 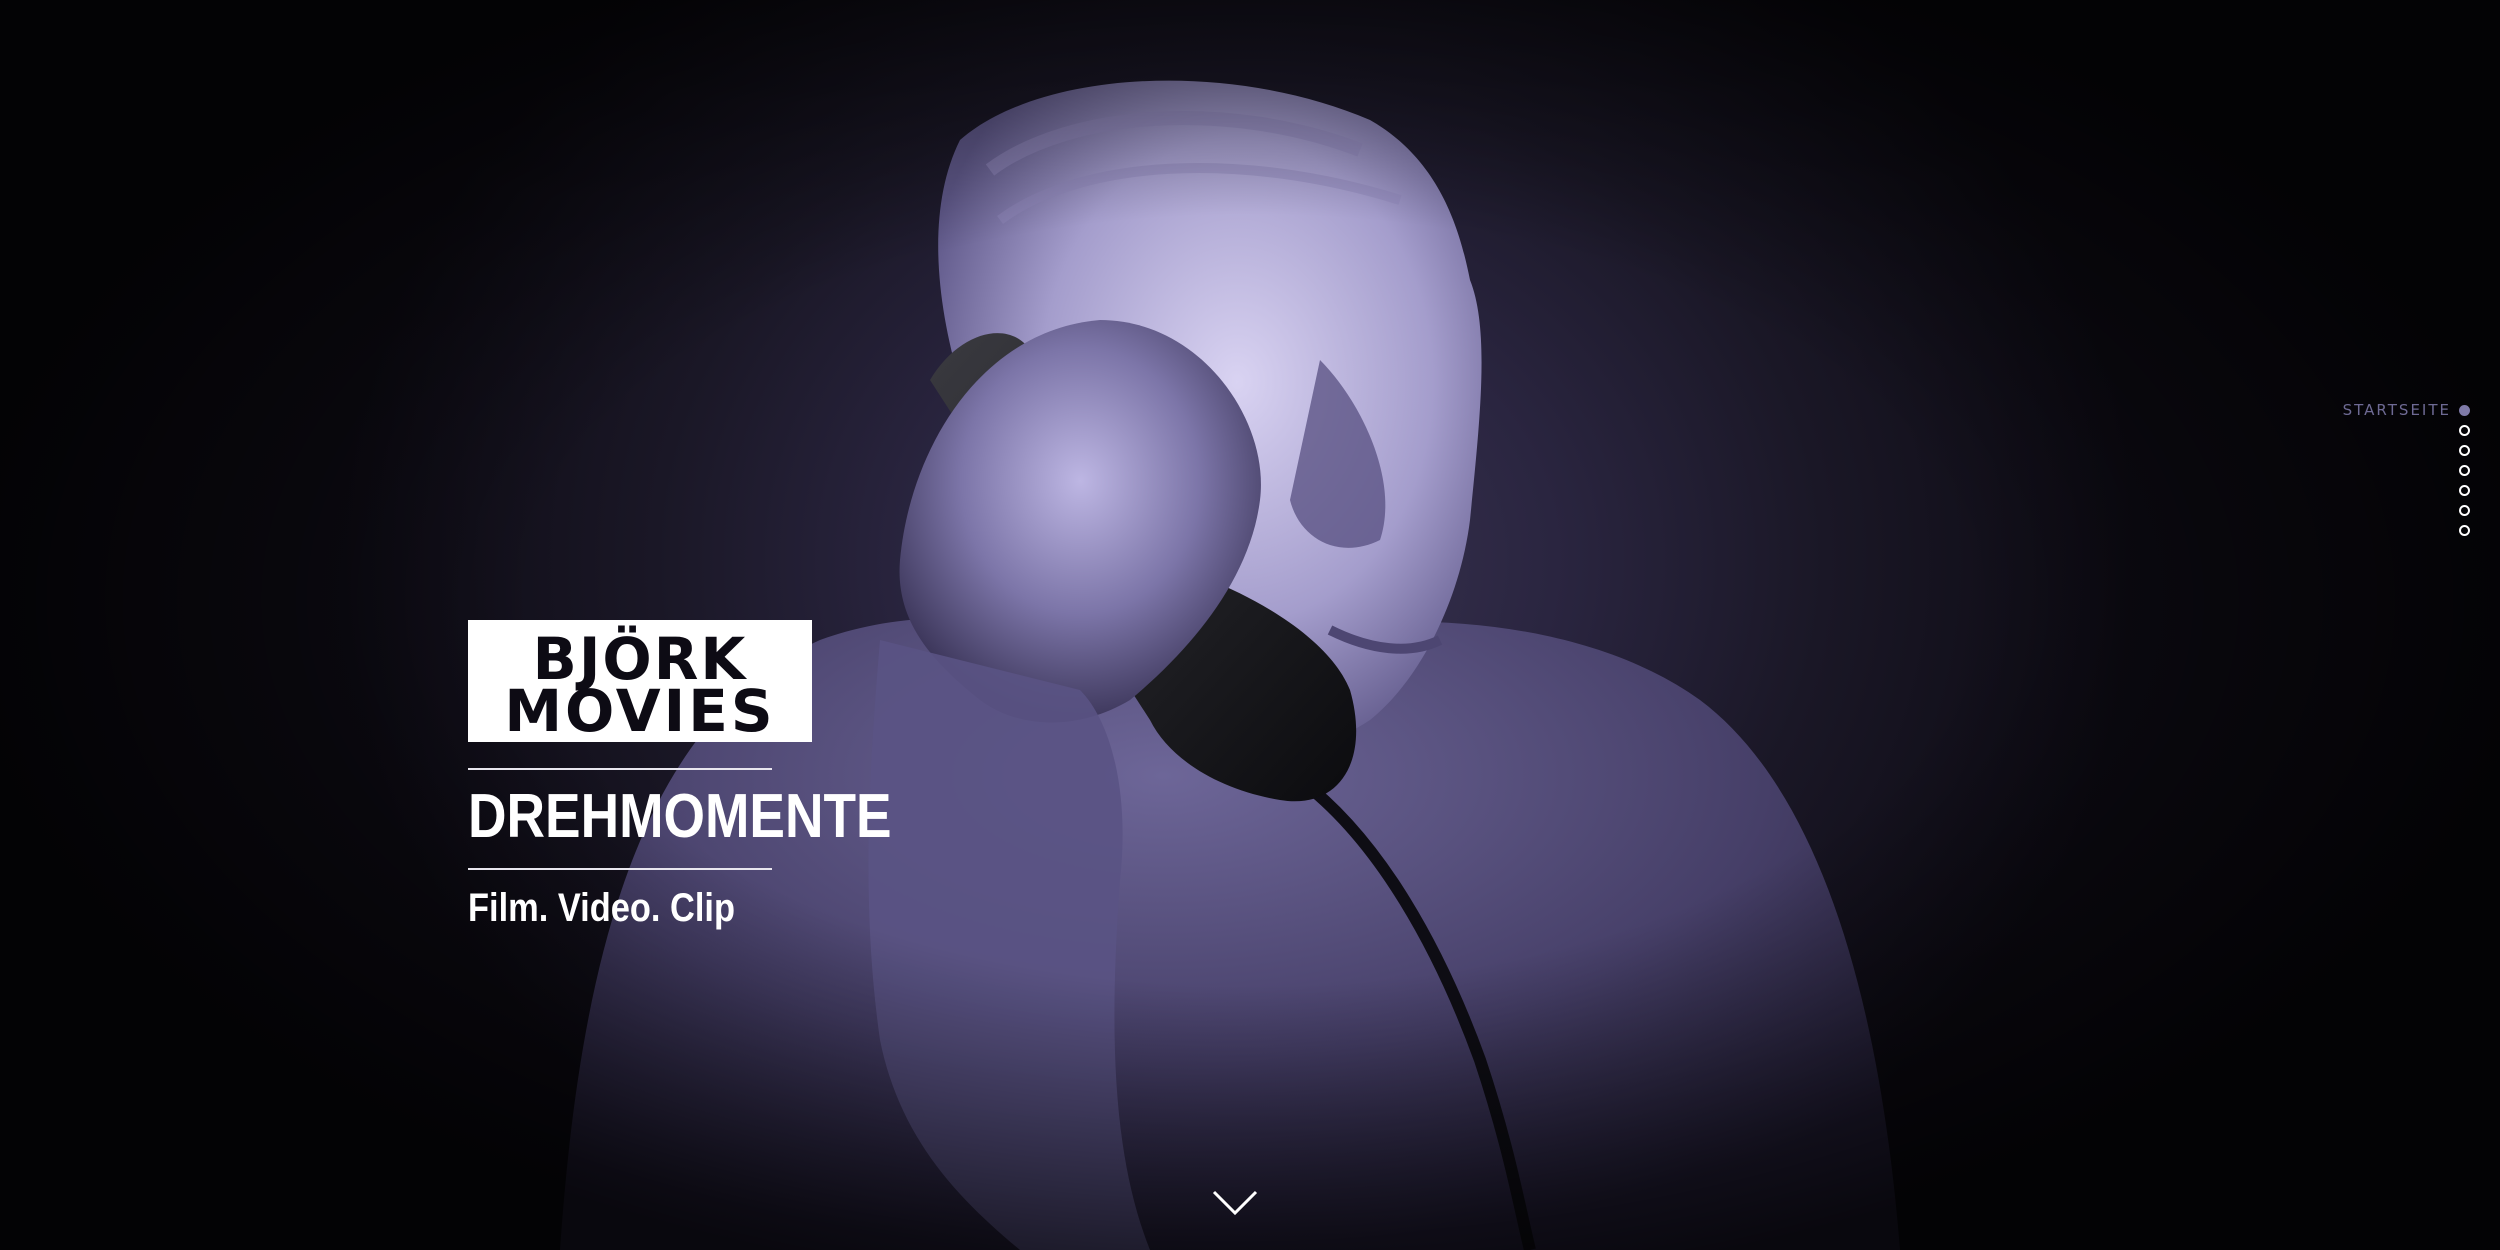 What do you see at coordinates (2396, 410) in the screenshot?
I see `nav-label-startseite: STARTSEITE` at bounding box center [2396, 410].